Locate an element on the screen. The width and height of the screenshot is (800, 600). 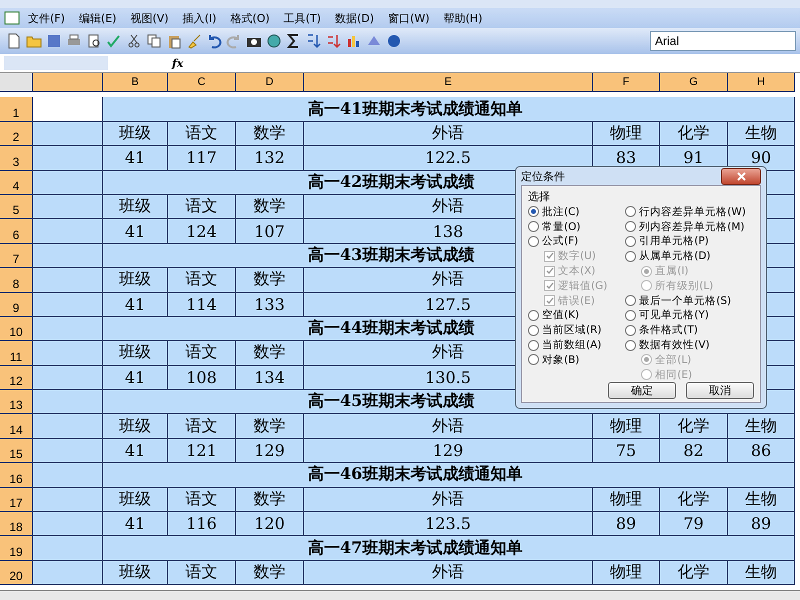
menu-item: 数据(D) is located at coordinates (354, 18).